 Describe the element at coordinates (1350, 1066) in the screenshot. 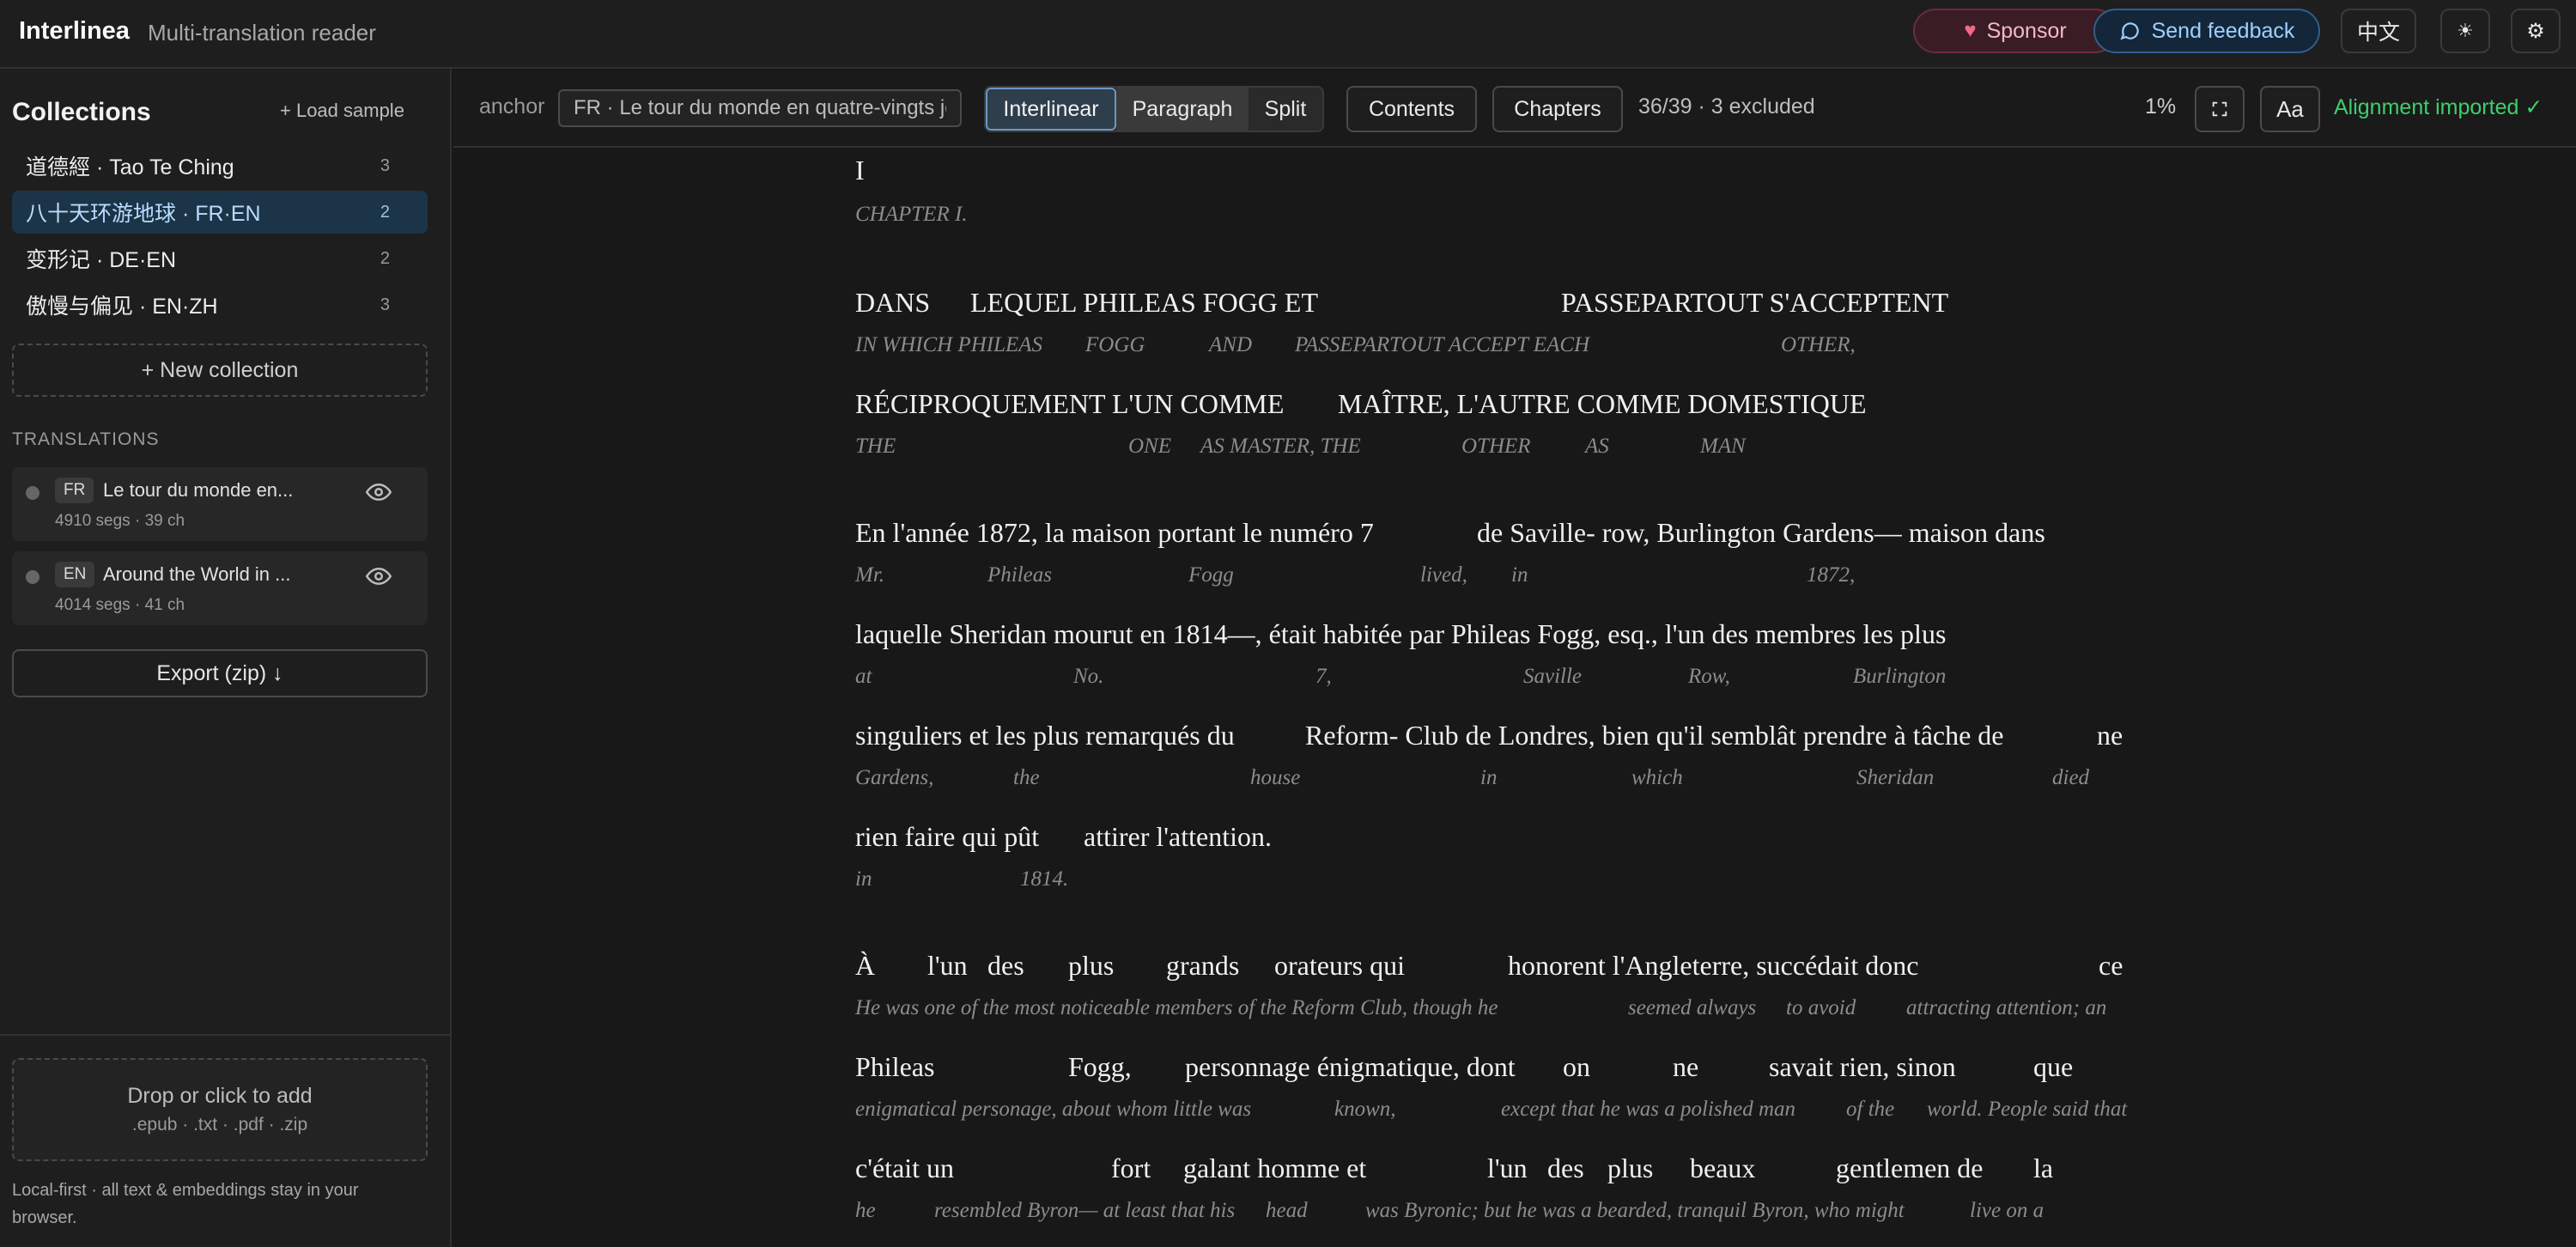

I see `source-segment: personnage énigmatique, dont` at that location.